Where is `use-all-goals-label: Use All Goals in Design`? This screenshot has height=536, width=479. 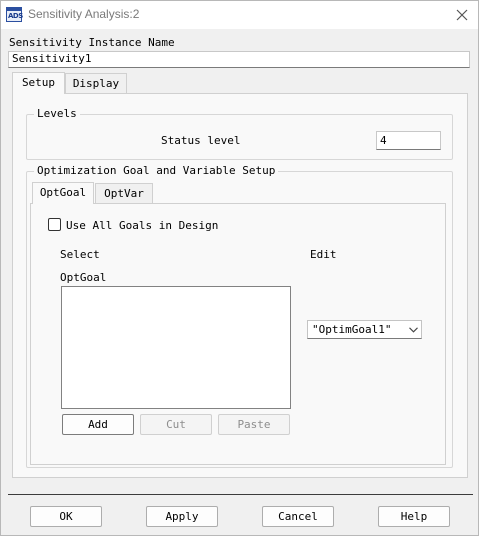 use-all-goals-label: Use All Goals in Design is located at coordinates (142, 225).